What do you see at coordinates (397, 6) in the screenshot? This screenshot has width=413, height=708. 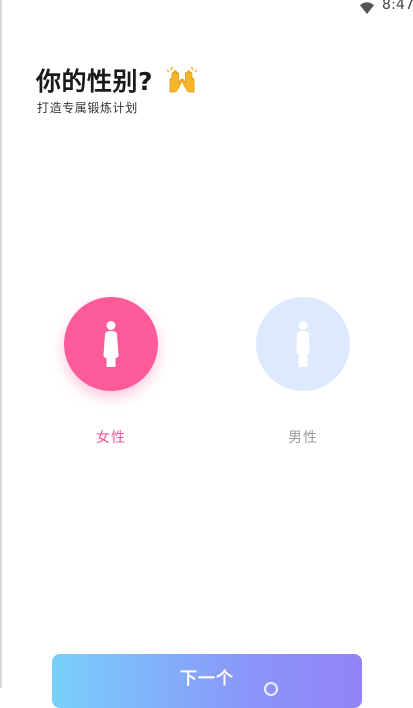 I see `status-time: 8:47` at bounding box center [397, 6].